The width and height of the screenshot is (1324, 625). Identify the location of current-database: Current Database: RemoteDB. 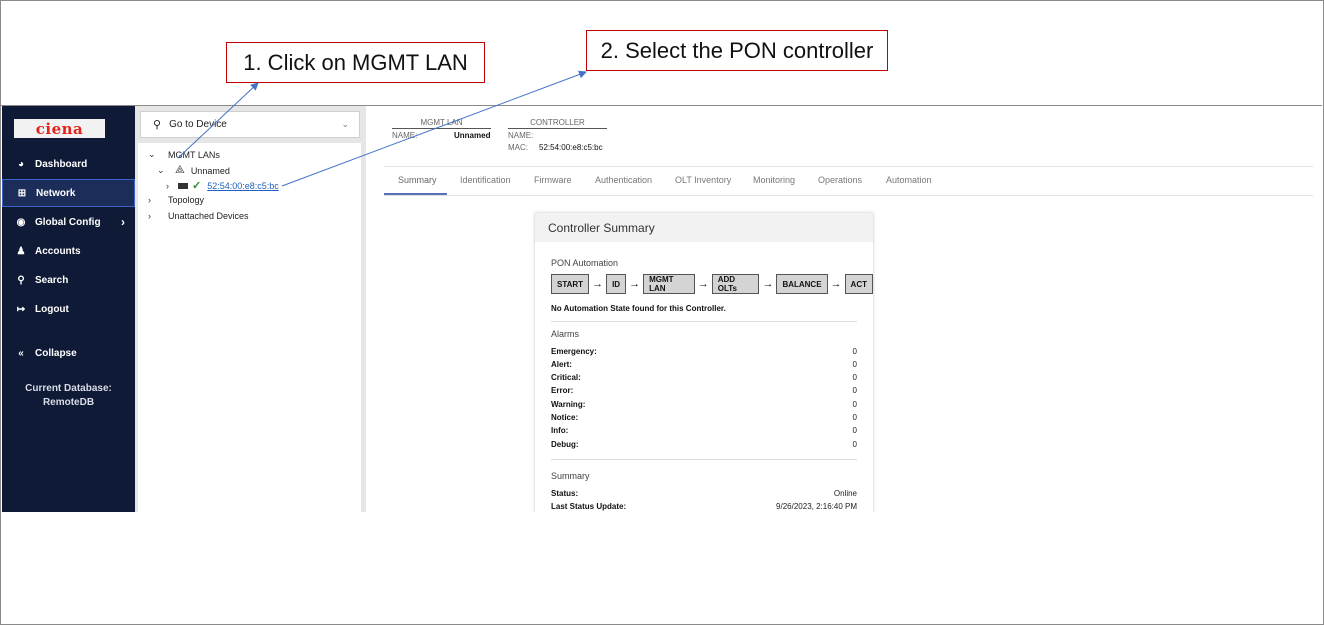
(68, 396).